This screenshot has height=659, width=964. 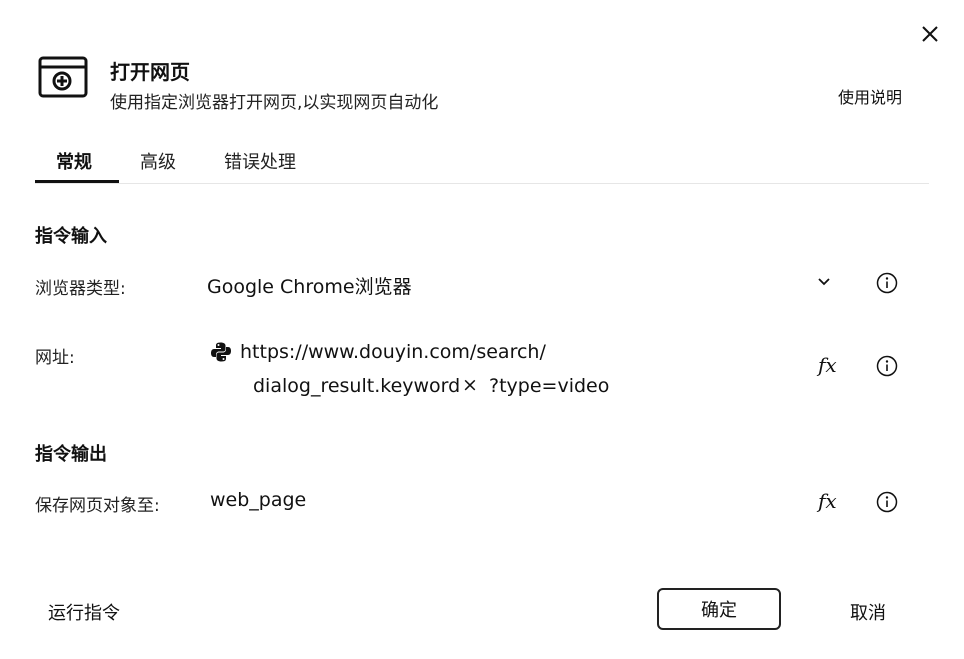 I want to click on tabs-divider, so click(x=482, y=183).